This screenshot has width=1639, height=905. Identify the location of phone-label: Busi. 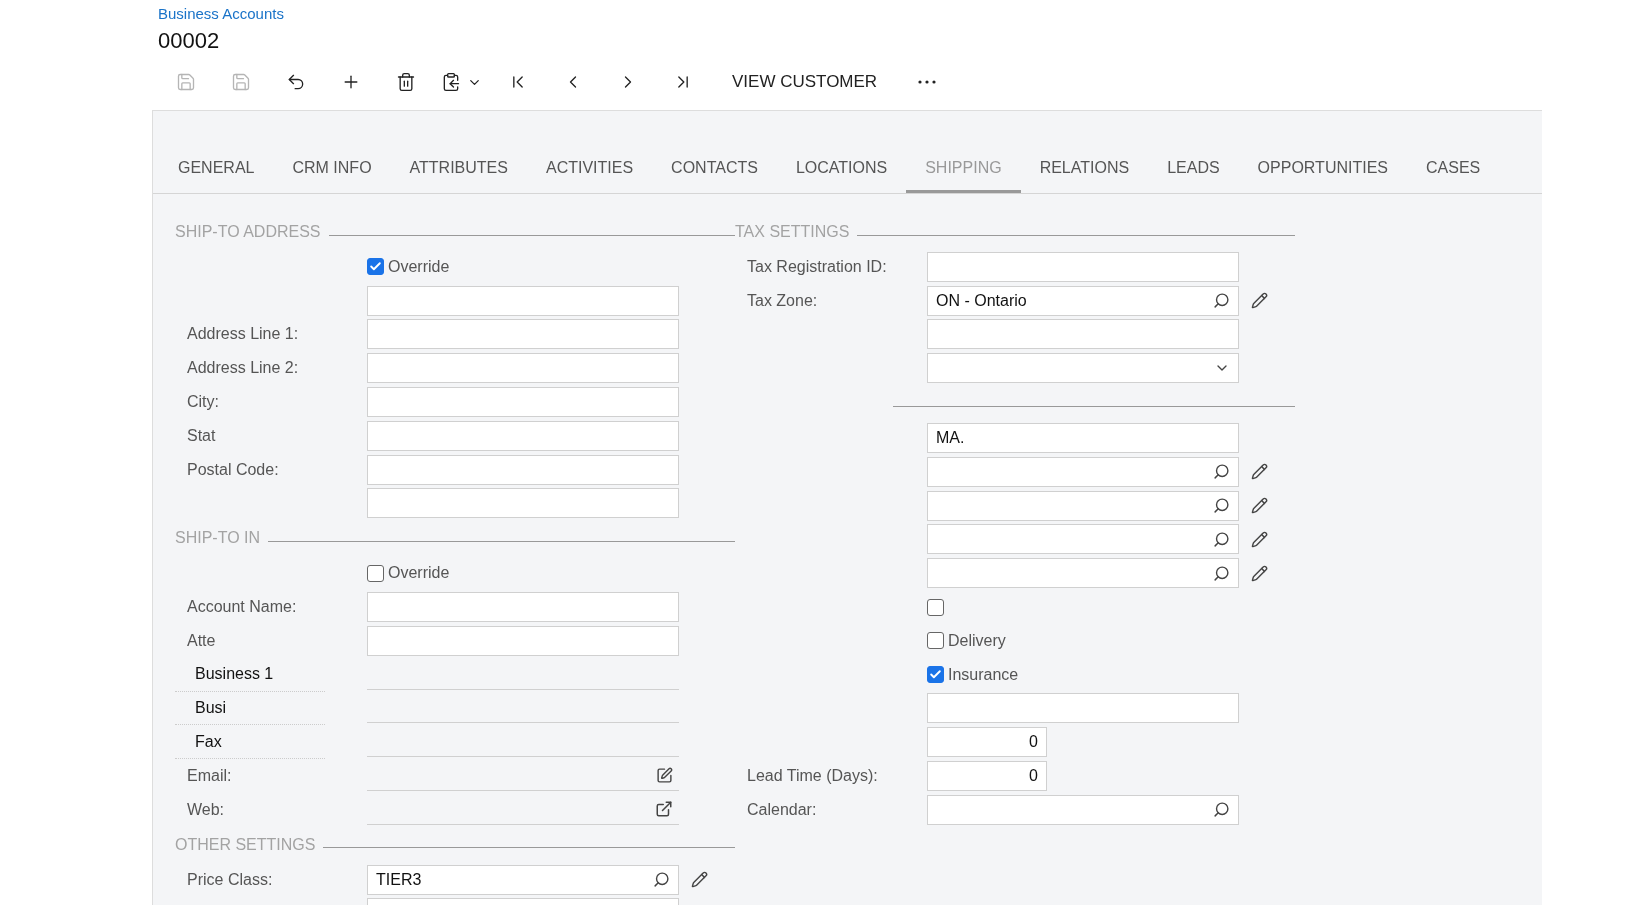
(250, 708).